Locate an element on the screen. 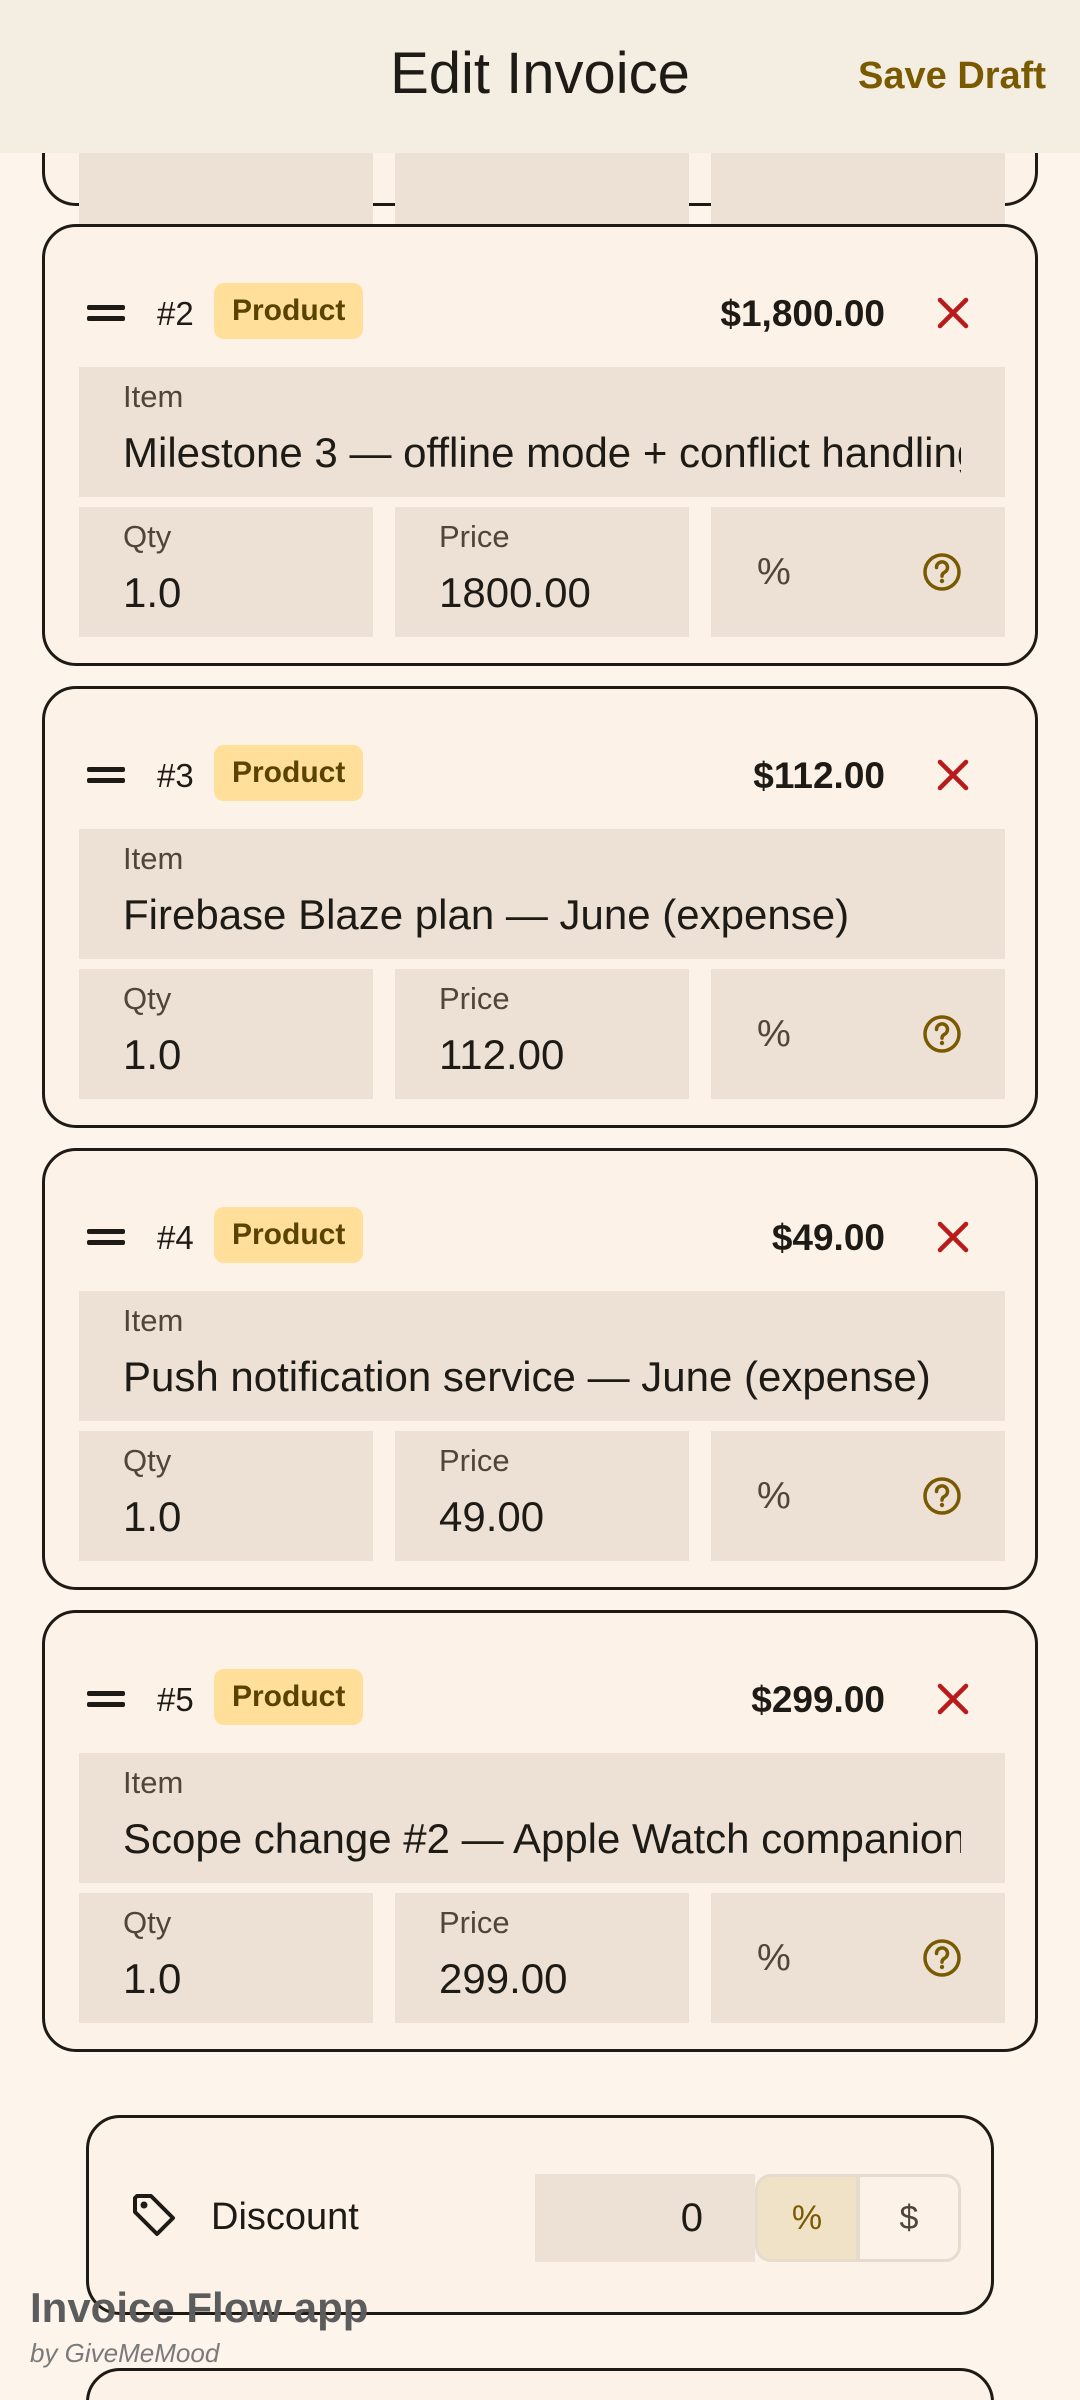 Image resolution: width=1080 pixels, height=2400 pixels. discount-percent-toggle: % is located at coordinates (807, 2218).